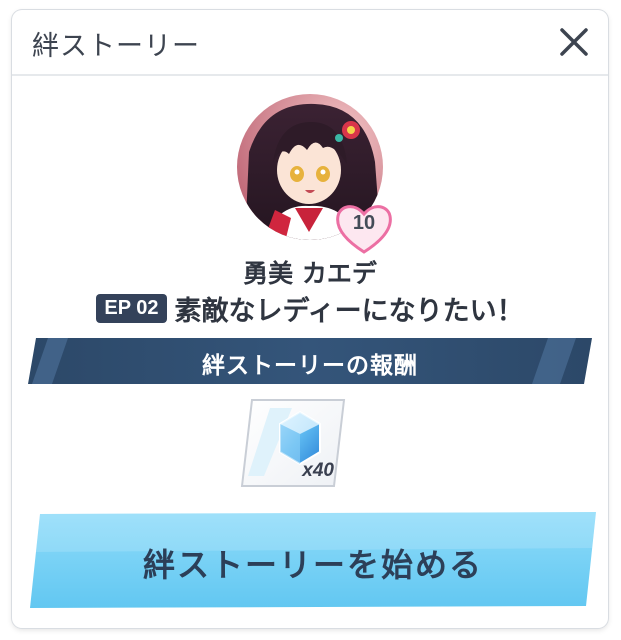 Image resolution: width=621 pixels, height=640 pixels. I want to click on dialog-title: 絆ストーリー, so click(116, 46).